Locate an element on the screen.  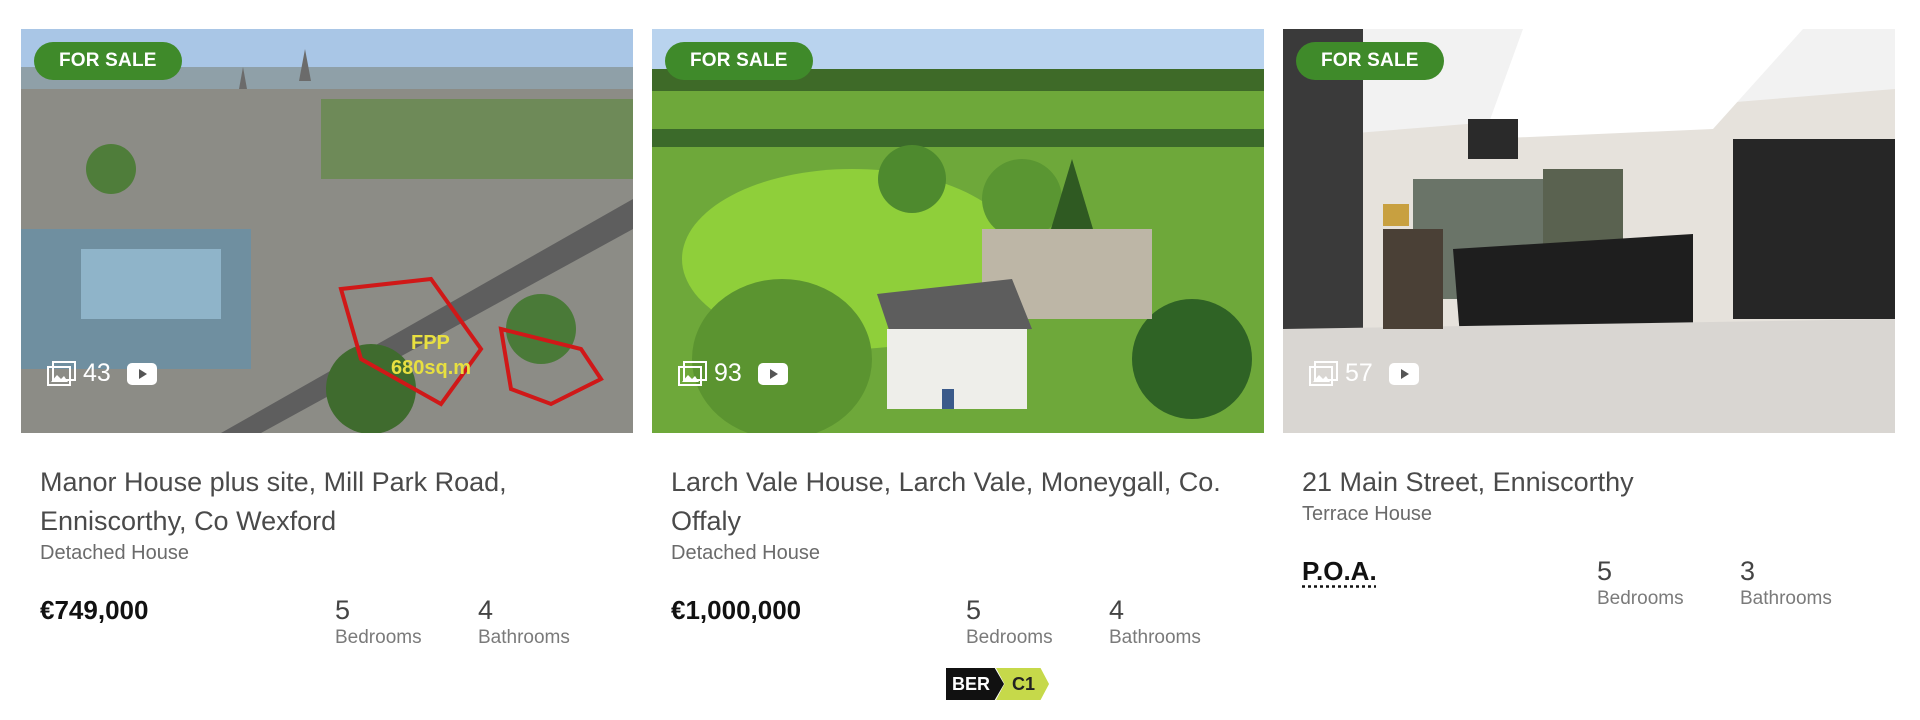
media-counter: 93 is located at coordinates (733, 373).